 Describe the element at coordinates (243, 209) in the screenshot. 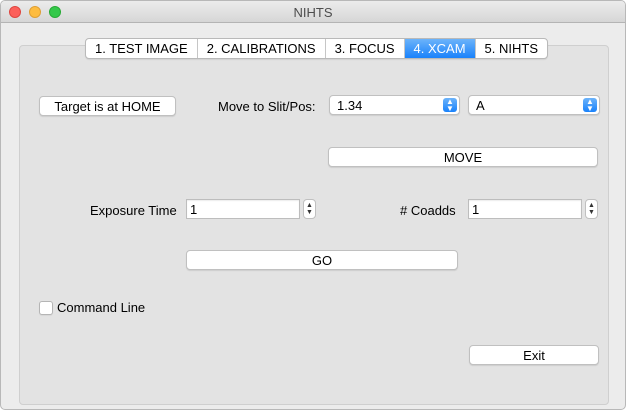

I see `exposure-time-input: 1` at that location.